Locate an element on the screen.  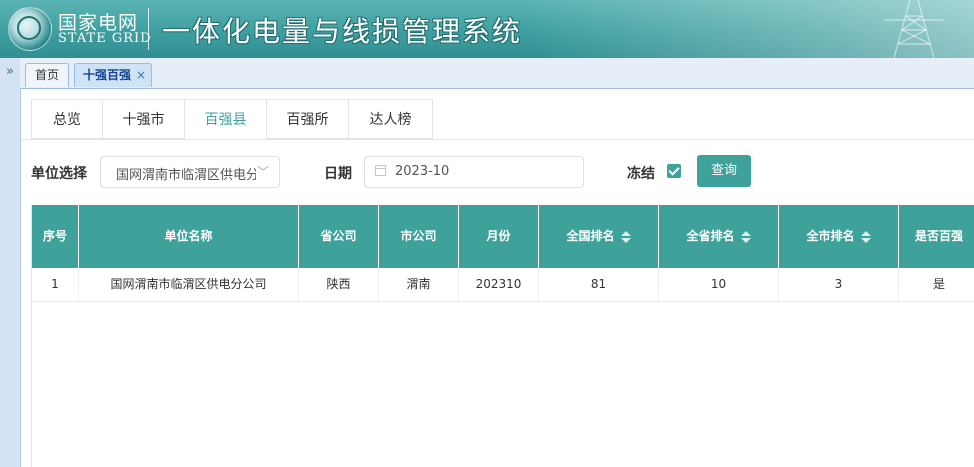
date-value: 2023-10 is located at coordinates (422, 171).